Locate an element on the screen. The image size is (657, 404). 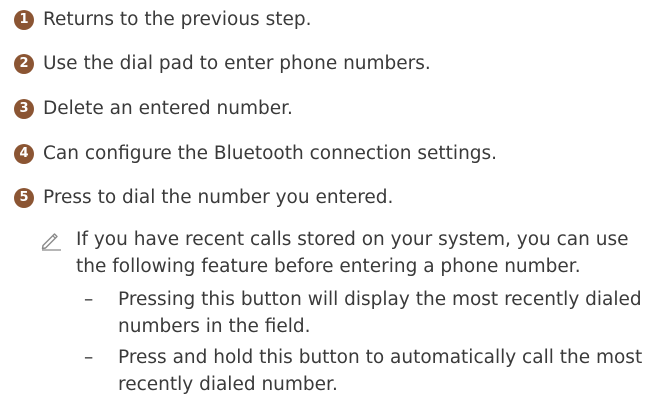
step-3: 3 Delete an entered number. is located at coordinates (153, 109).